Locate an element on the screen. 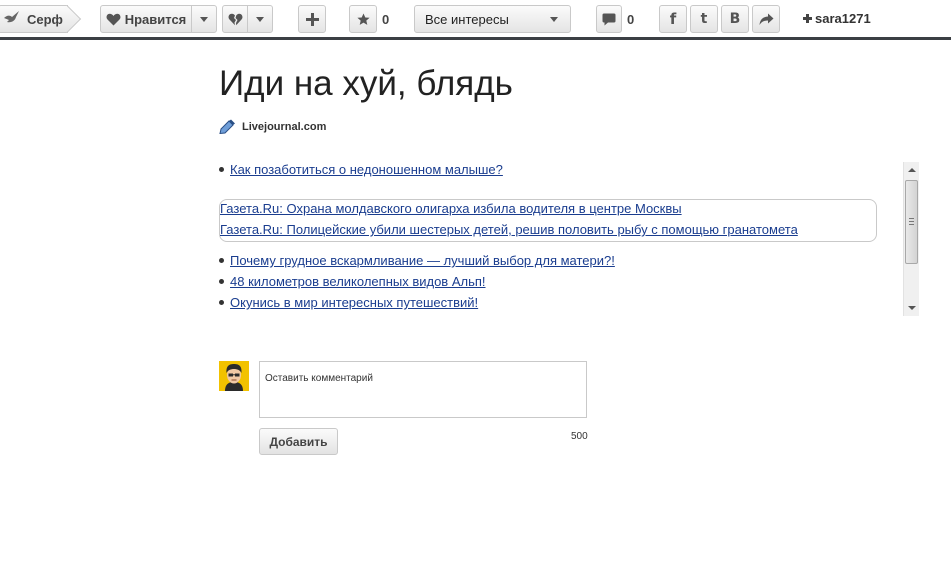 The height and width of the screenshot is (576, 951). comment-icon is located at coordinates (609, 19).